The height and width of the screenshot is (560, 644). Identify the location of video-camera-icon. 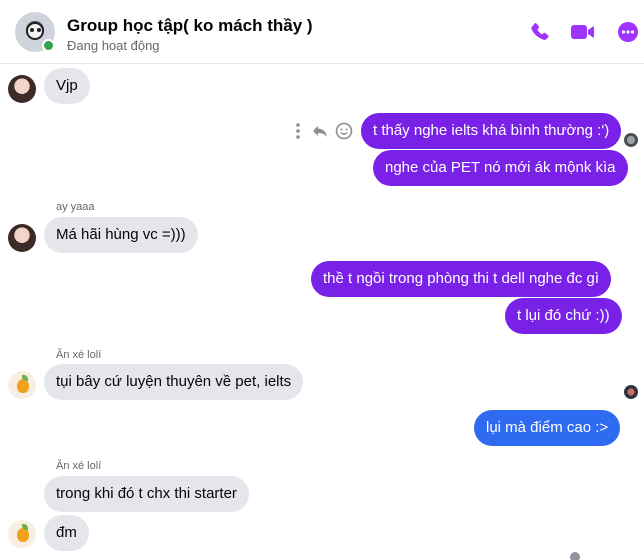
(583, 32).